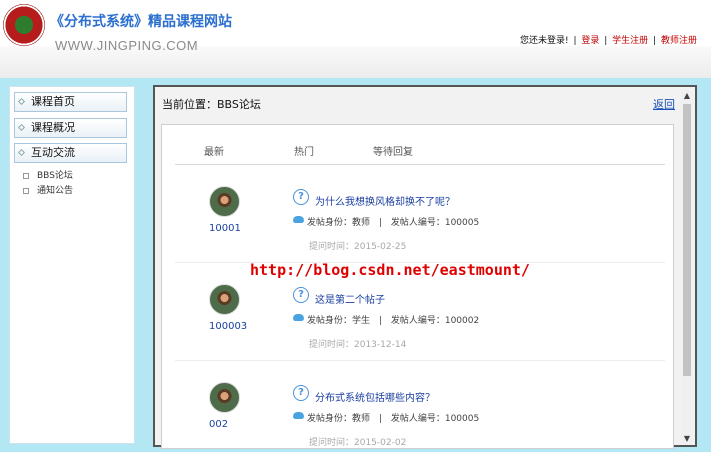 The height and width of the screenshot is (452, 711). I want to click on sidebar-subitem-label: BBS论坛, so click(55, 176).